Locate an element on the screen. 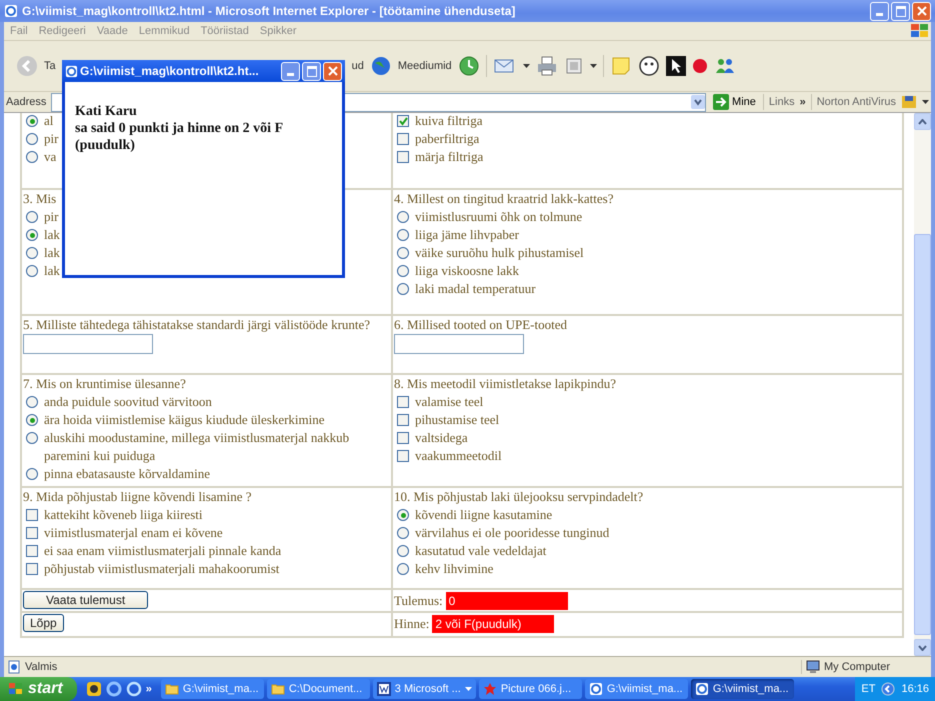 This screenshot has height=701, width=935. question-text: 6. Millised tooted on UPE-tooted is located at coordinates (481, 325).